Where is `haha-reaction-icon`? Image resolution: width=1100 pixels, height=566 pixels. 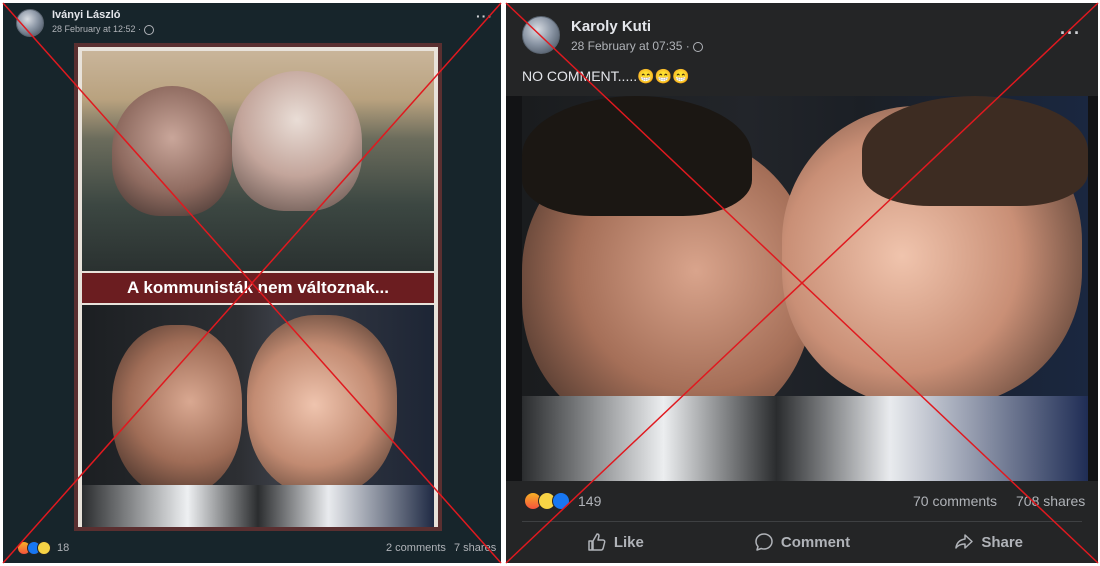 haha-reaction-icon is located at coordinates (44, 548).